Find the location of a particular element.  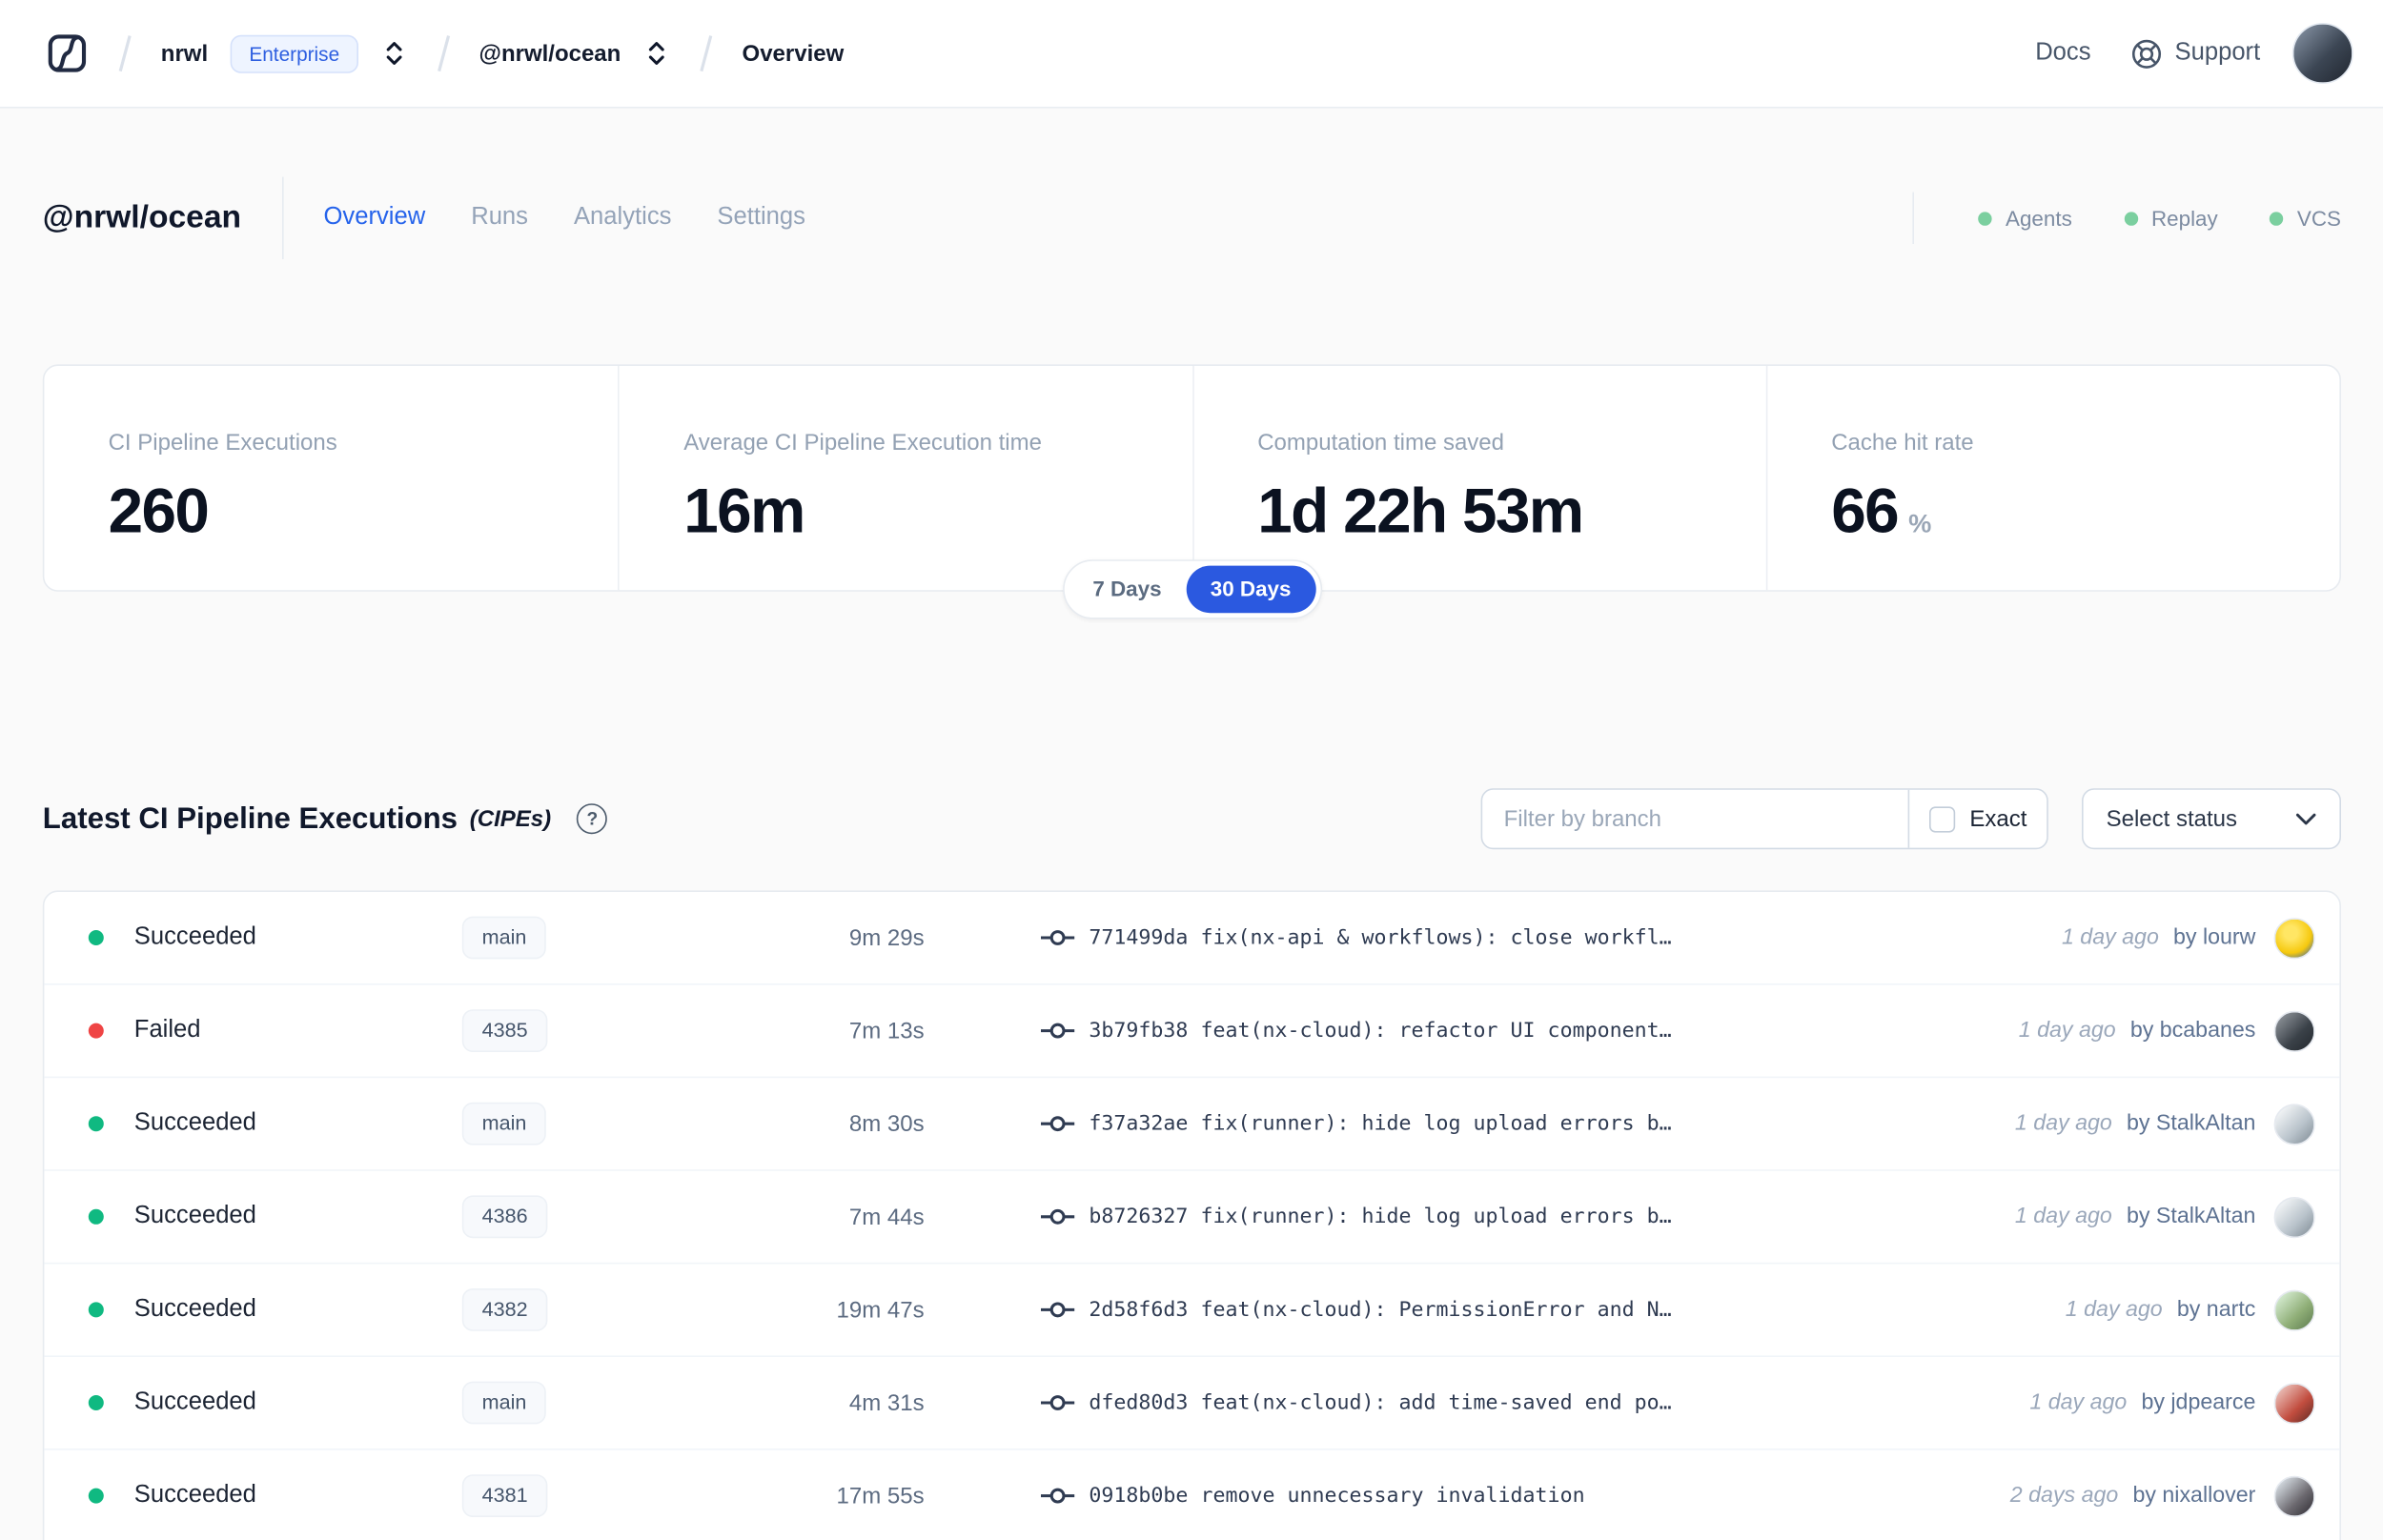

stat-value: 66% is located at coordinates (1882, 511).